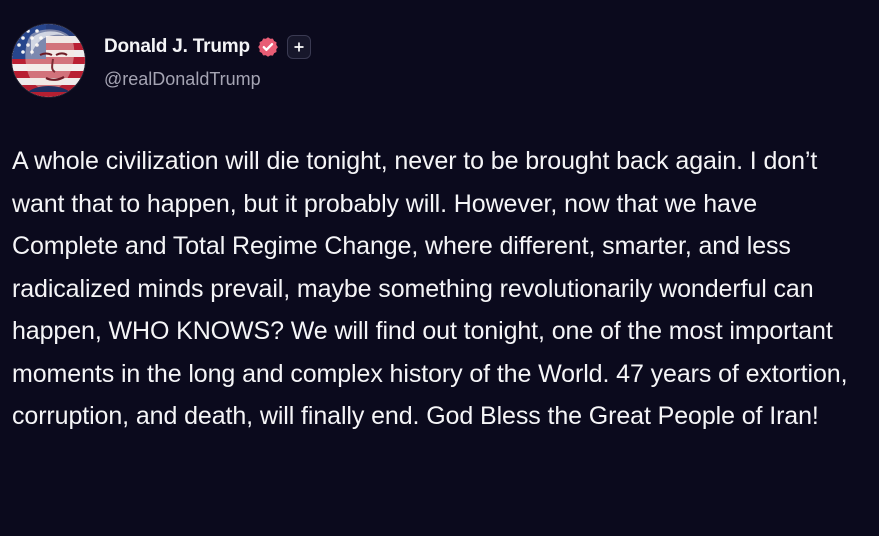 This screenshot has height=536, width=879. Describe the element at coordinates (177, 47) in the screenshot. I see `author-display-name: Donald J. Trump` at that location.